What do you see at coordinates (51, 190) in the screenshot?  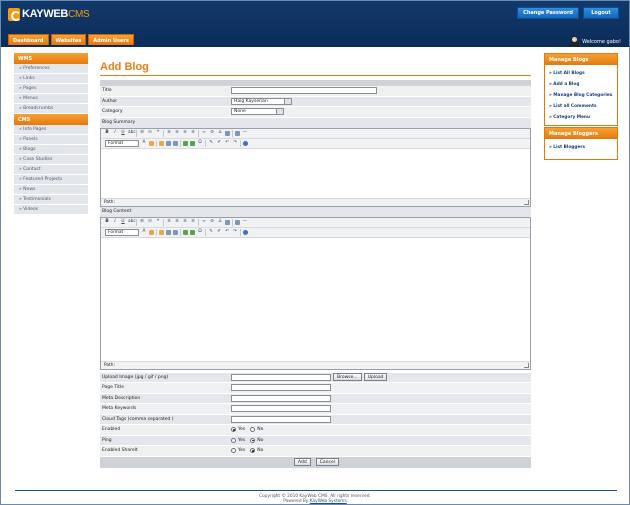 I see `sidebar-item-news: » News` at bounding box center [51, 190].